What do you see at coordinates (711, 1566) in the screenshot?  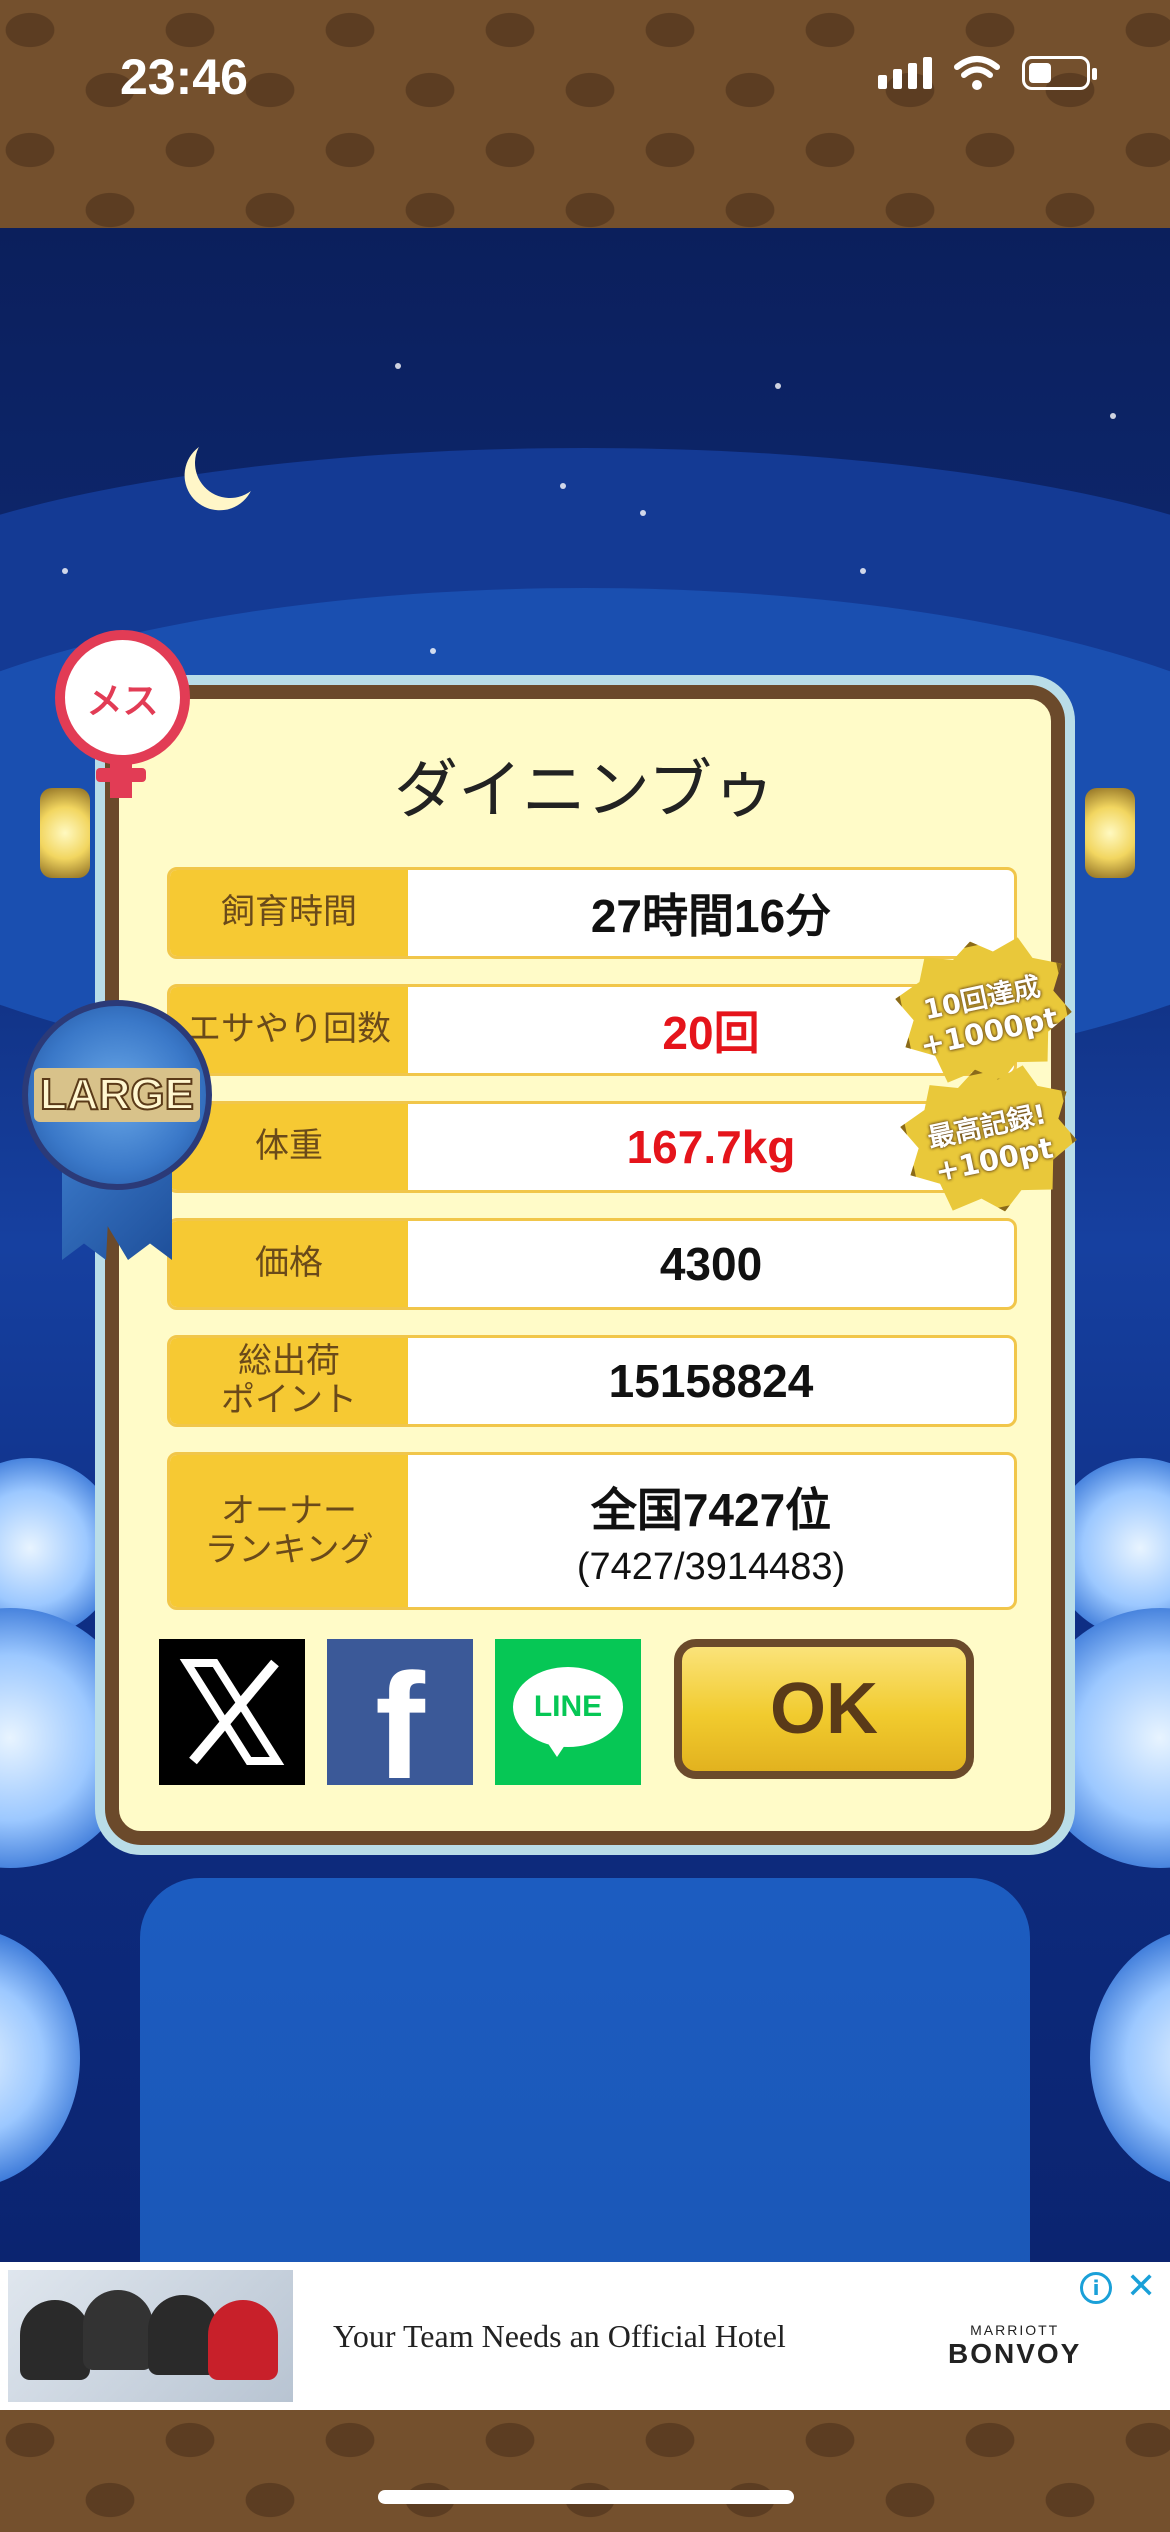 I see `ranking-detail: (7427/3914483)` at bounding box center [711, 1566].